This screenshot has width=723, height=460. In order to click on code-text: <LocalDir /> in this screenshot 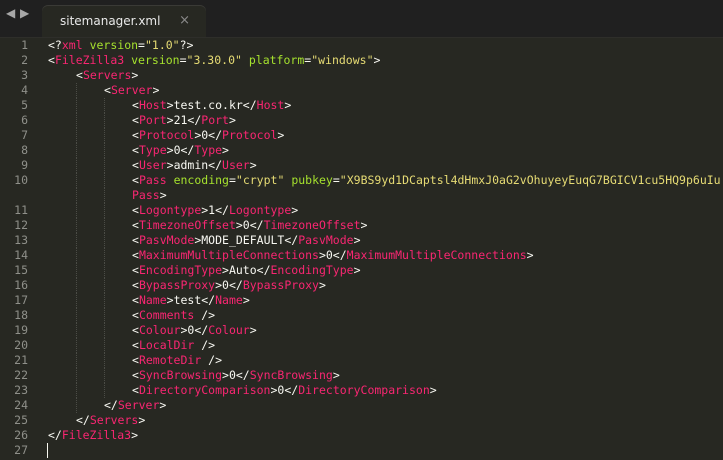, I will do `click(173, 345)`.